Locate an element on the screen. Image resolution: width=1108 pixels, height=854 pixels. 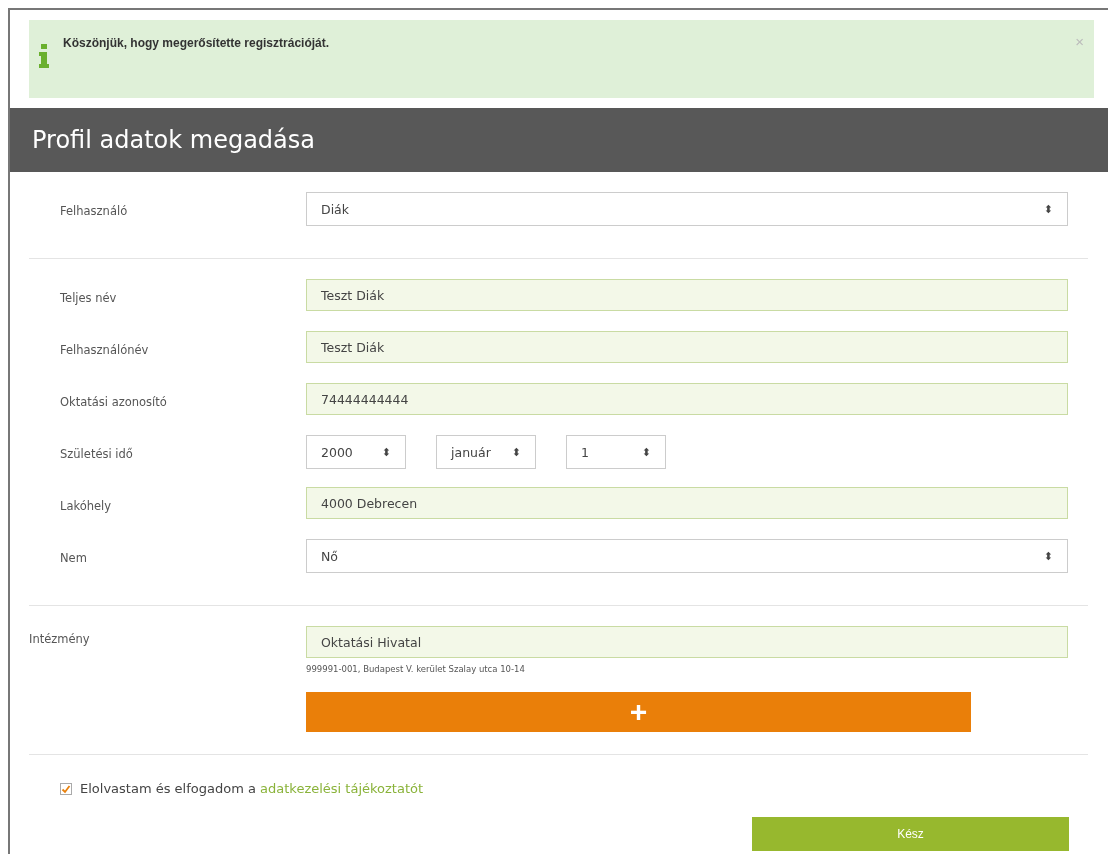
select-field: Nő ⬍ is located at coordinates (687, 556).